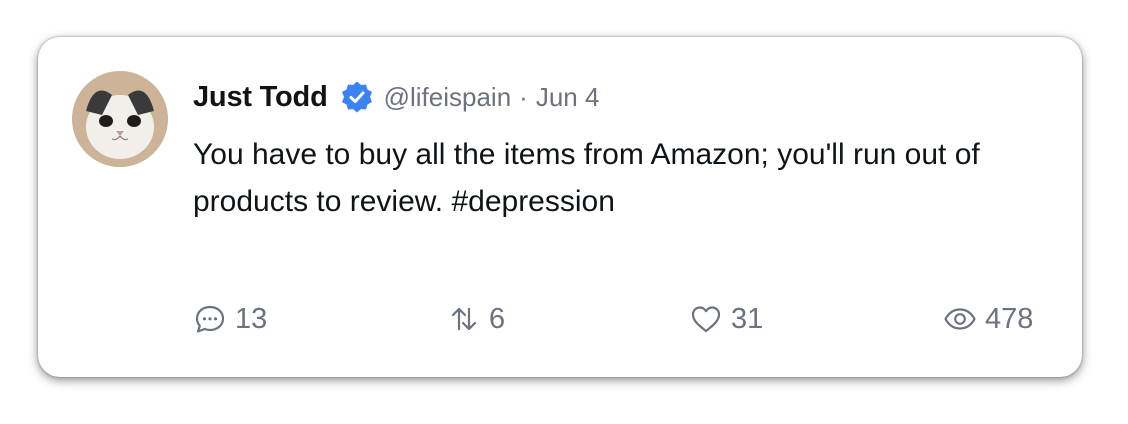  Describe the element at coordinates (357, 97) in the screenshot. I see `verified-badge-icon` at that location.